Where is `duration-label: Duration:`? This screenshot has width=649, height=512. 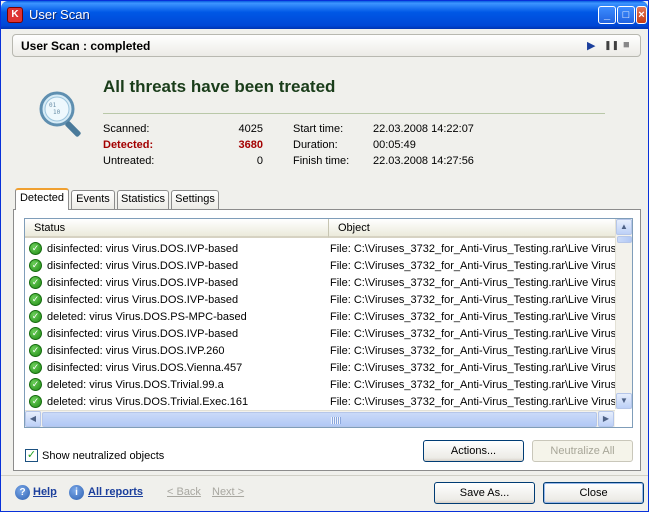 duration-label: Duration: is located at coordinates (315, 145).